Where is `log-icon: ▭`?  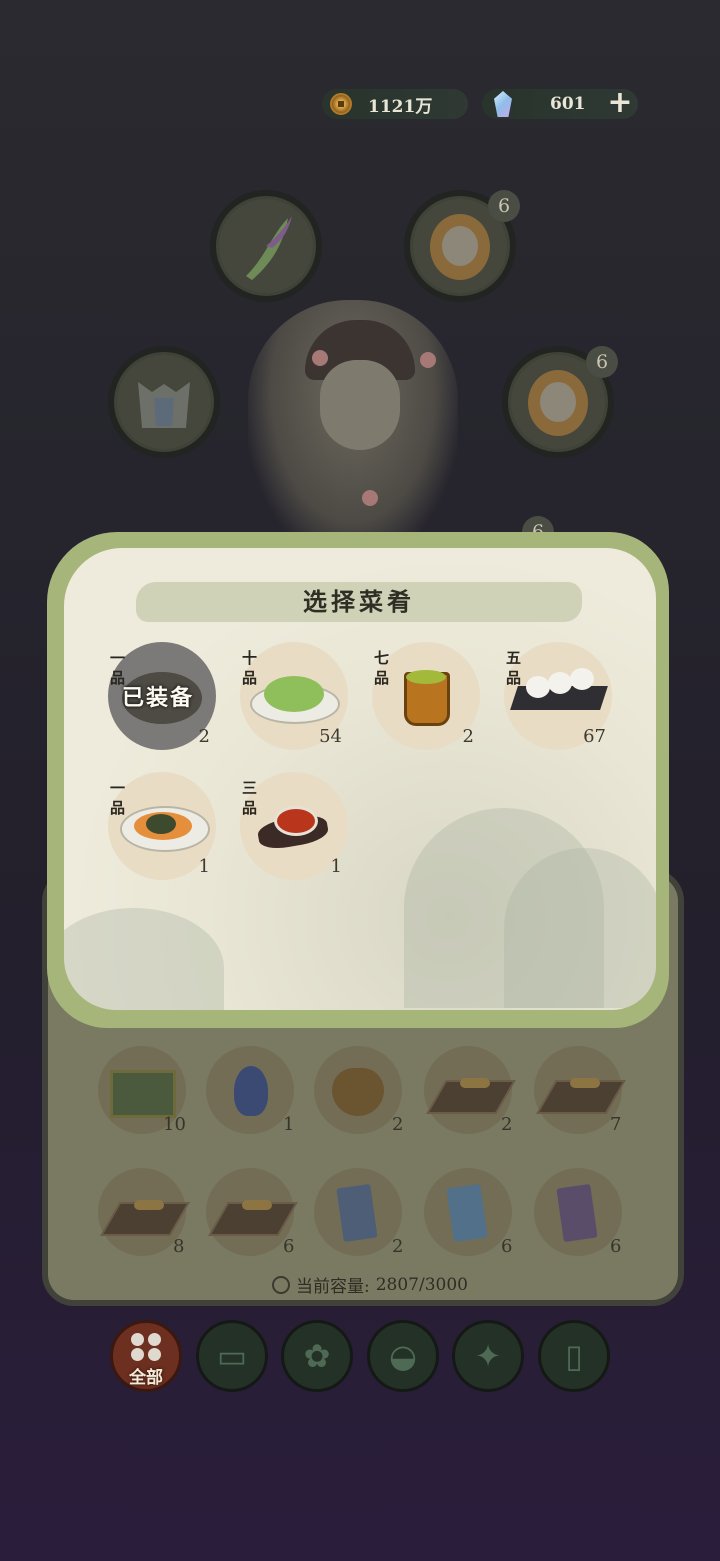
log-icon: ▭ is located at coordinates (232, 1356).